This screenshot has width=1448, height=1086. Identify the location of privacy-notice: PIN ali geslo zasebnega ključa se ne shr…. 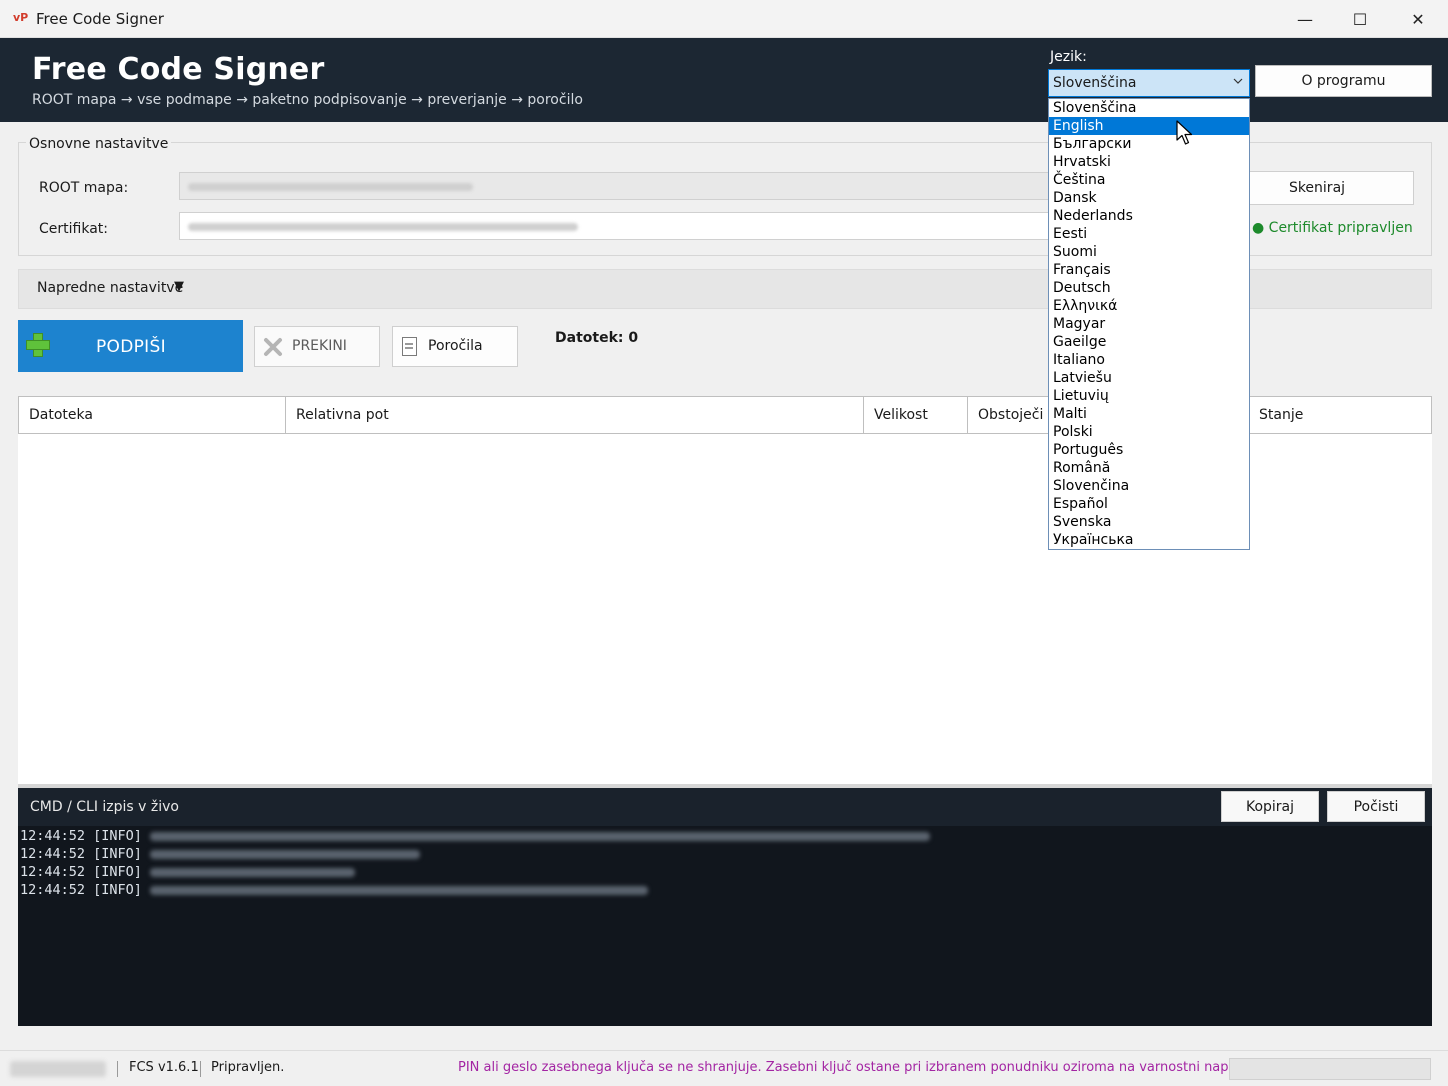
(858, 1067).